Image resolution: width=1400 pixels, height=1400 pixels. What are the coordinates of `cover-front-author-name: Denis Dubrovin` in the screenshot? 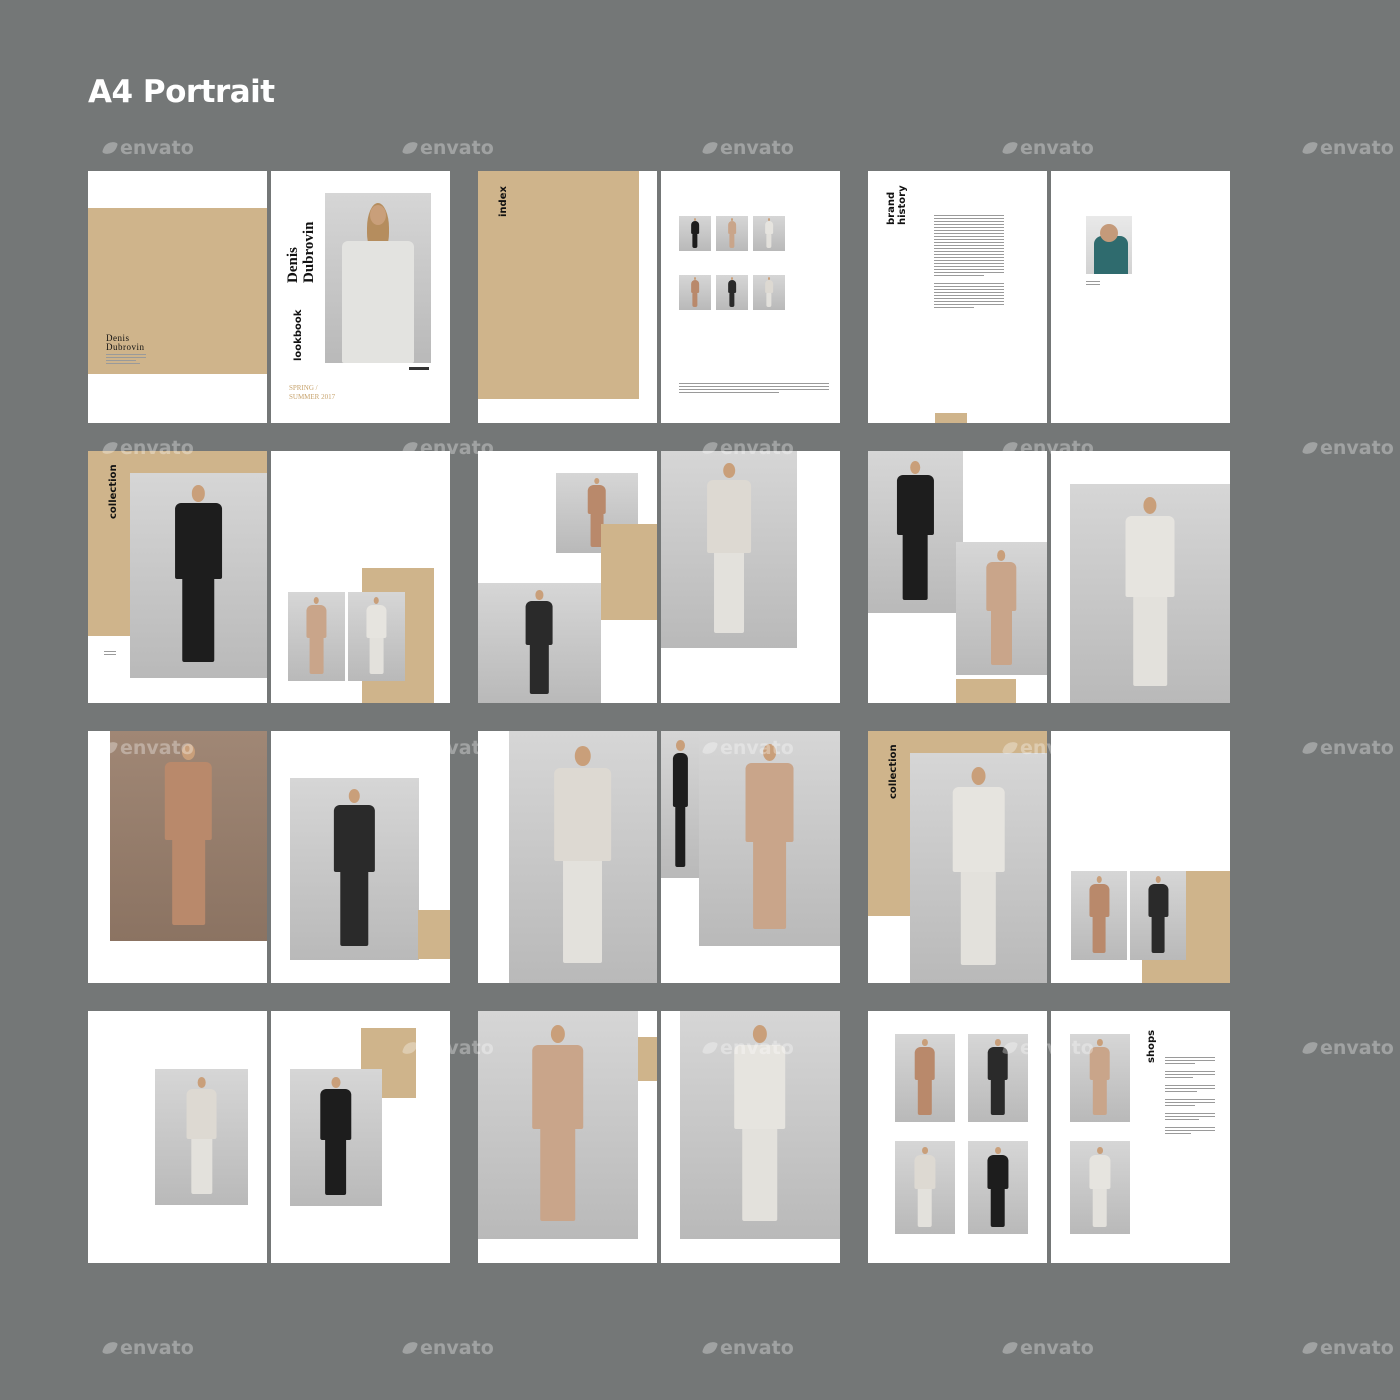 It's located at (301, 252).